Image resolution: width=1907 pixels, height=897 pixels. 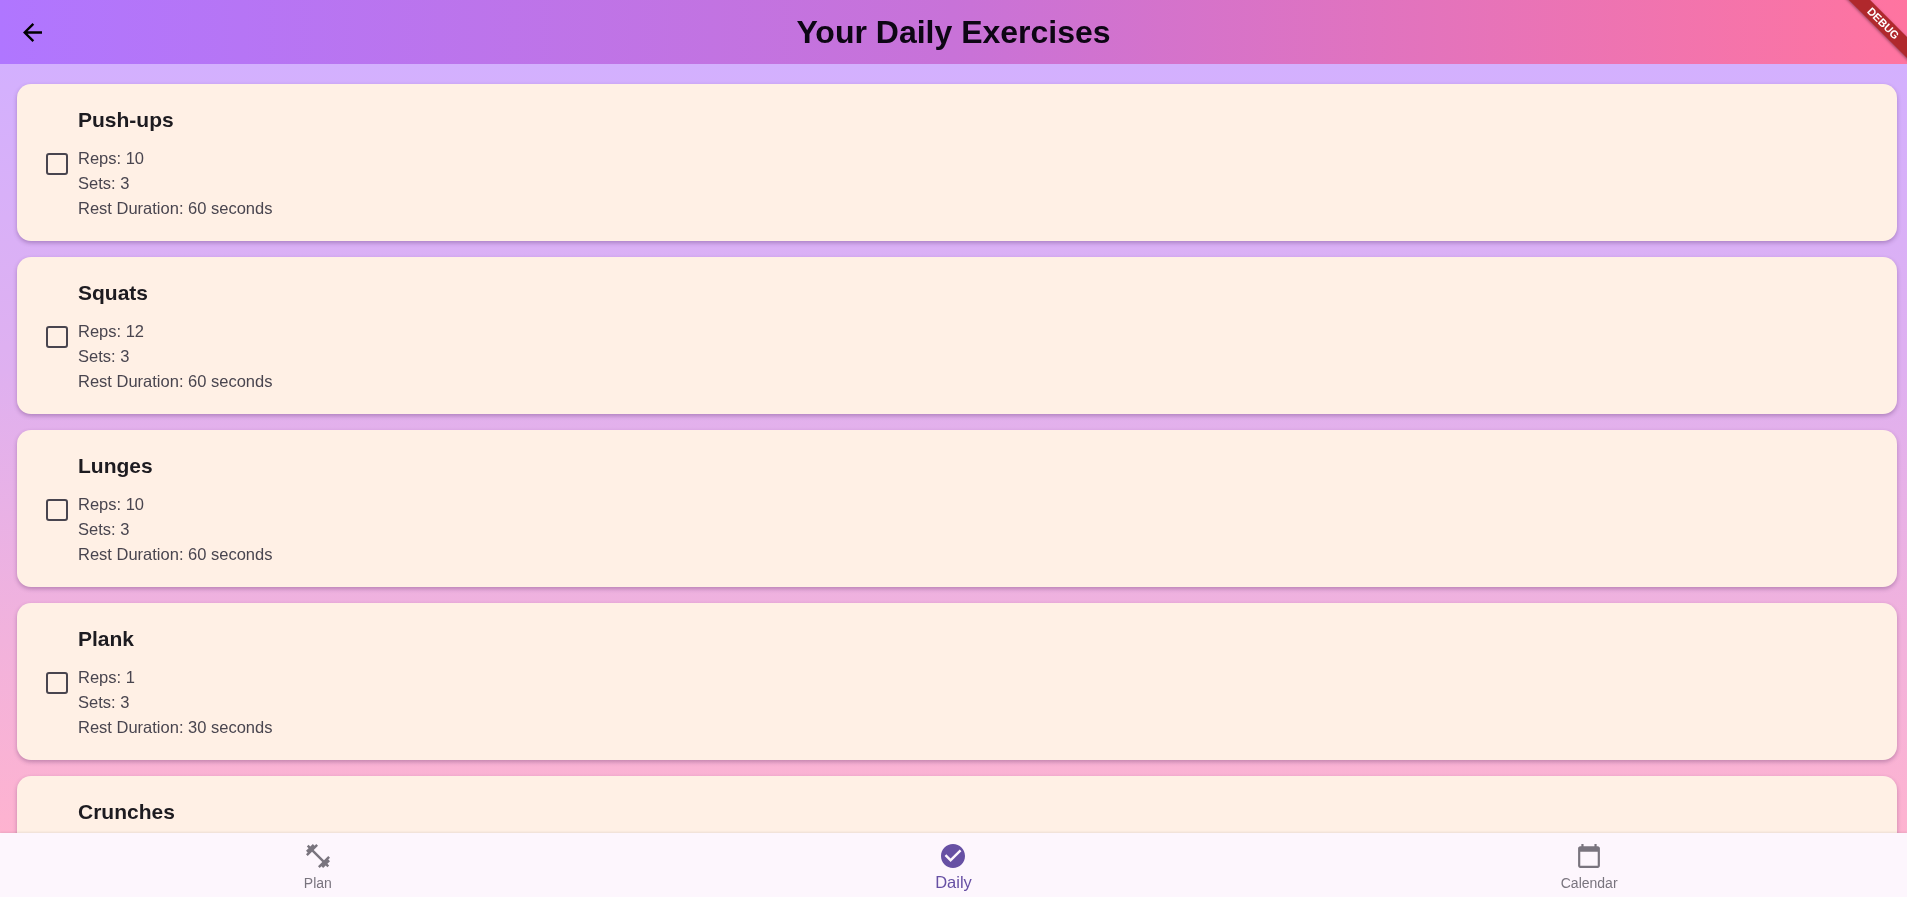 I want to click on nav-tab: Plan, so click(x=318, y=865).